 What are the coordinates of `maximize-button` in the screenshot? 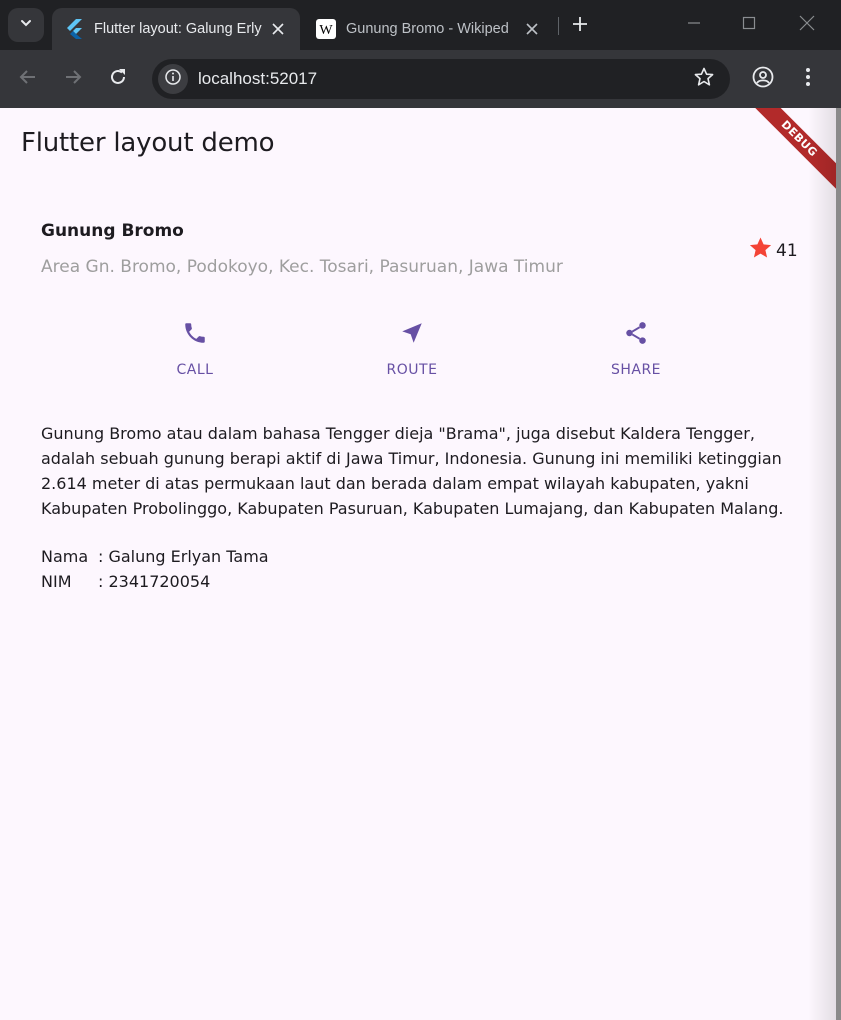 It's located at (749, 25).